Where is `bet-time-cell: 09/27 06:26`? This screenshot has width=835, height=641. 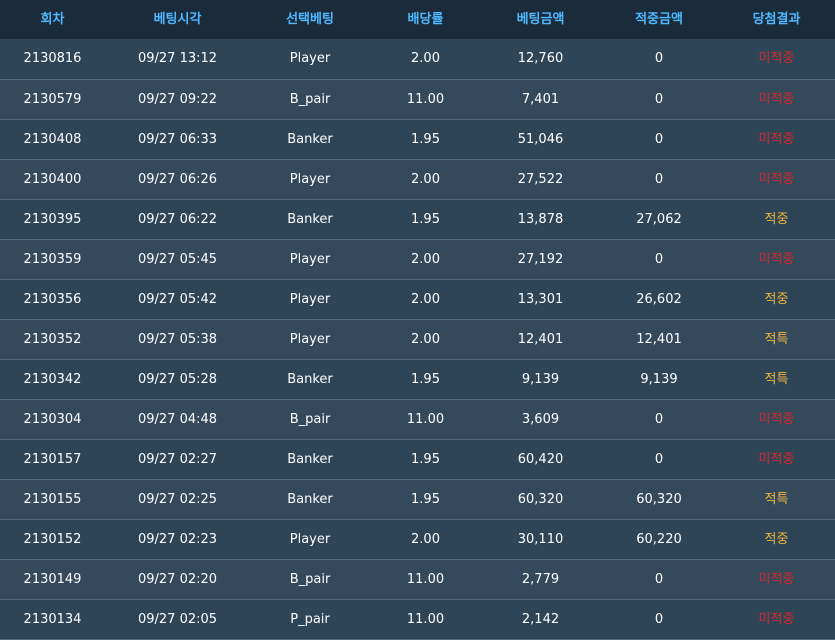 bet-time-cell: 09/27 06:26 is located at coordinates (177, 179).